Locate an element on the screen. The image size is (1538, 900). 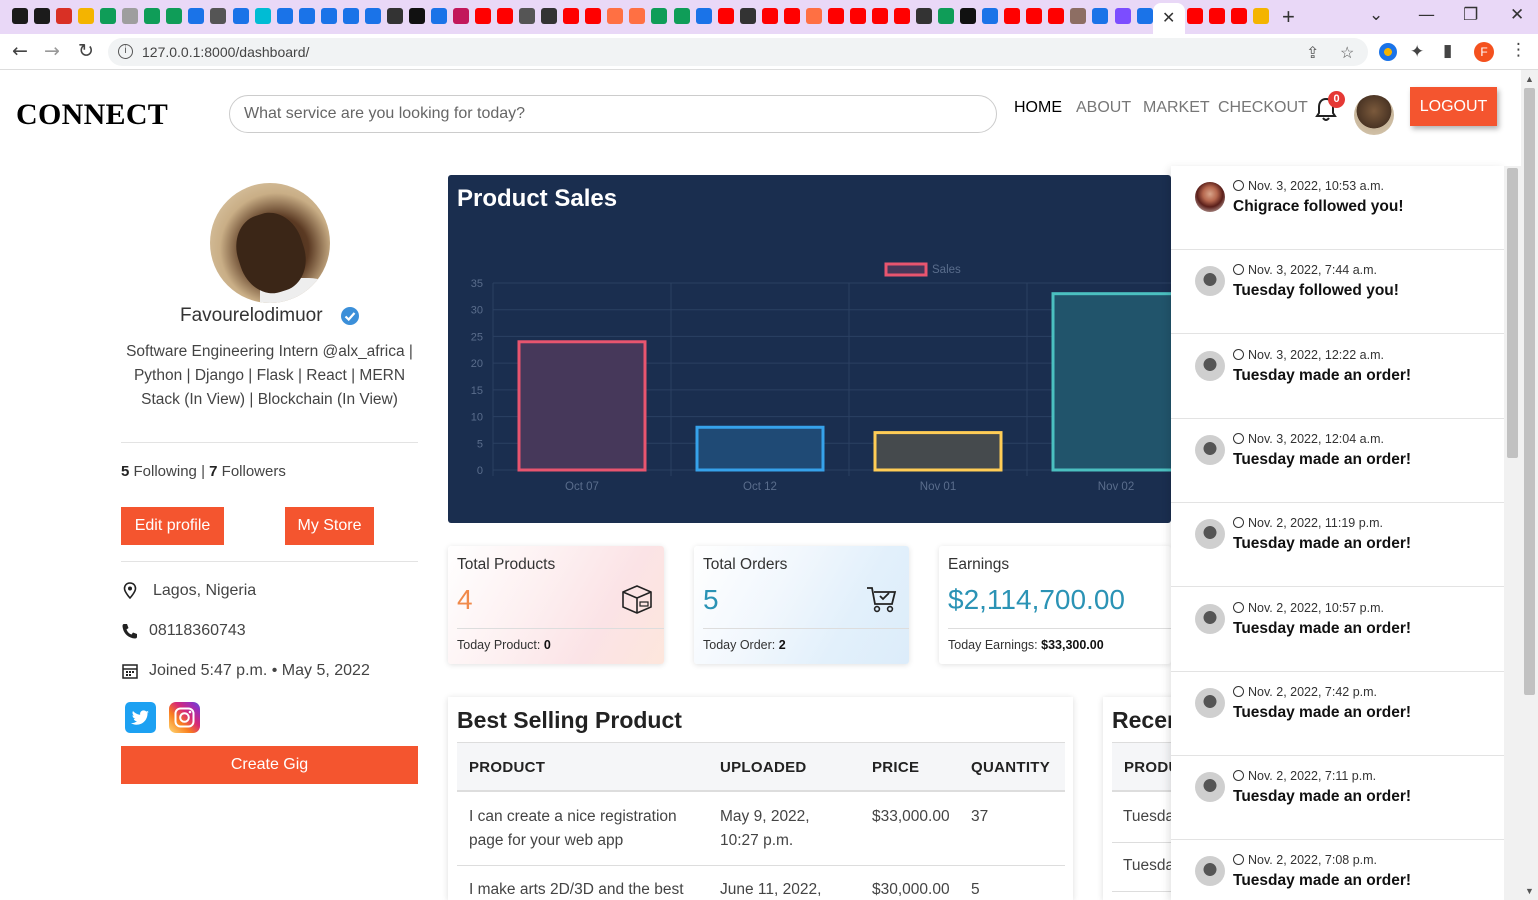
close-window-icon: ✕ is located at coordinates (1517, 15).